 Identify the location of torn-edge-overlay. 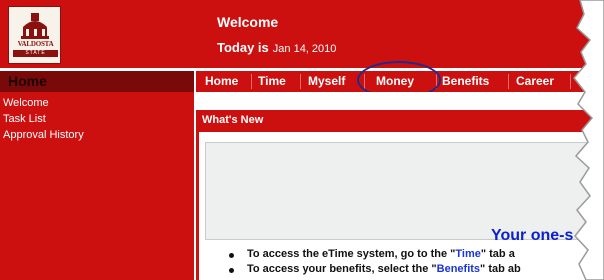
(588, 140).